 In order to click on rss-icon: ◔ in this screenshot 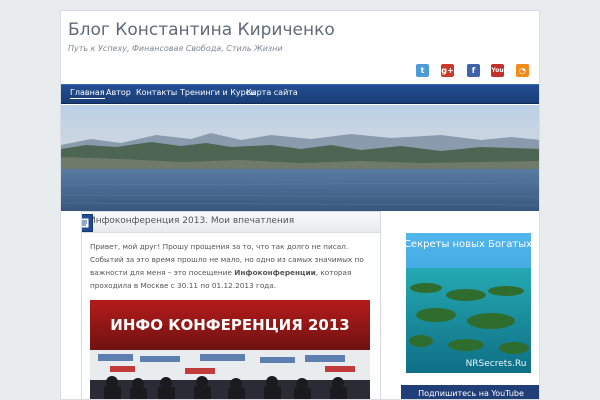, I will do `click(522, 70)`.